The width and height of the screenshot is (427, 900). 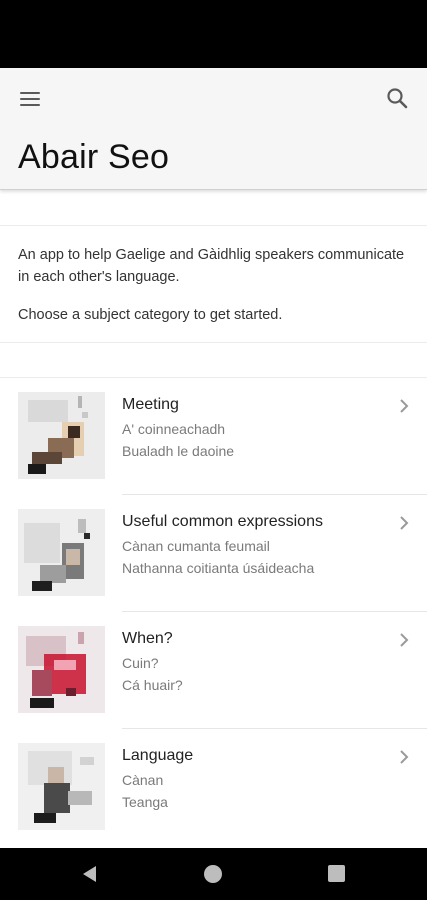 I want to click on category-gaidhlig-label: A' coinneachadh, so click(x=174, y=429).